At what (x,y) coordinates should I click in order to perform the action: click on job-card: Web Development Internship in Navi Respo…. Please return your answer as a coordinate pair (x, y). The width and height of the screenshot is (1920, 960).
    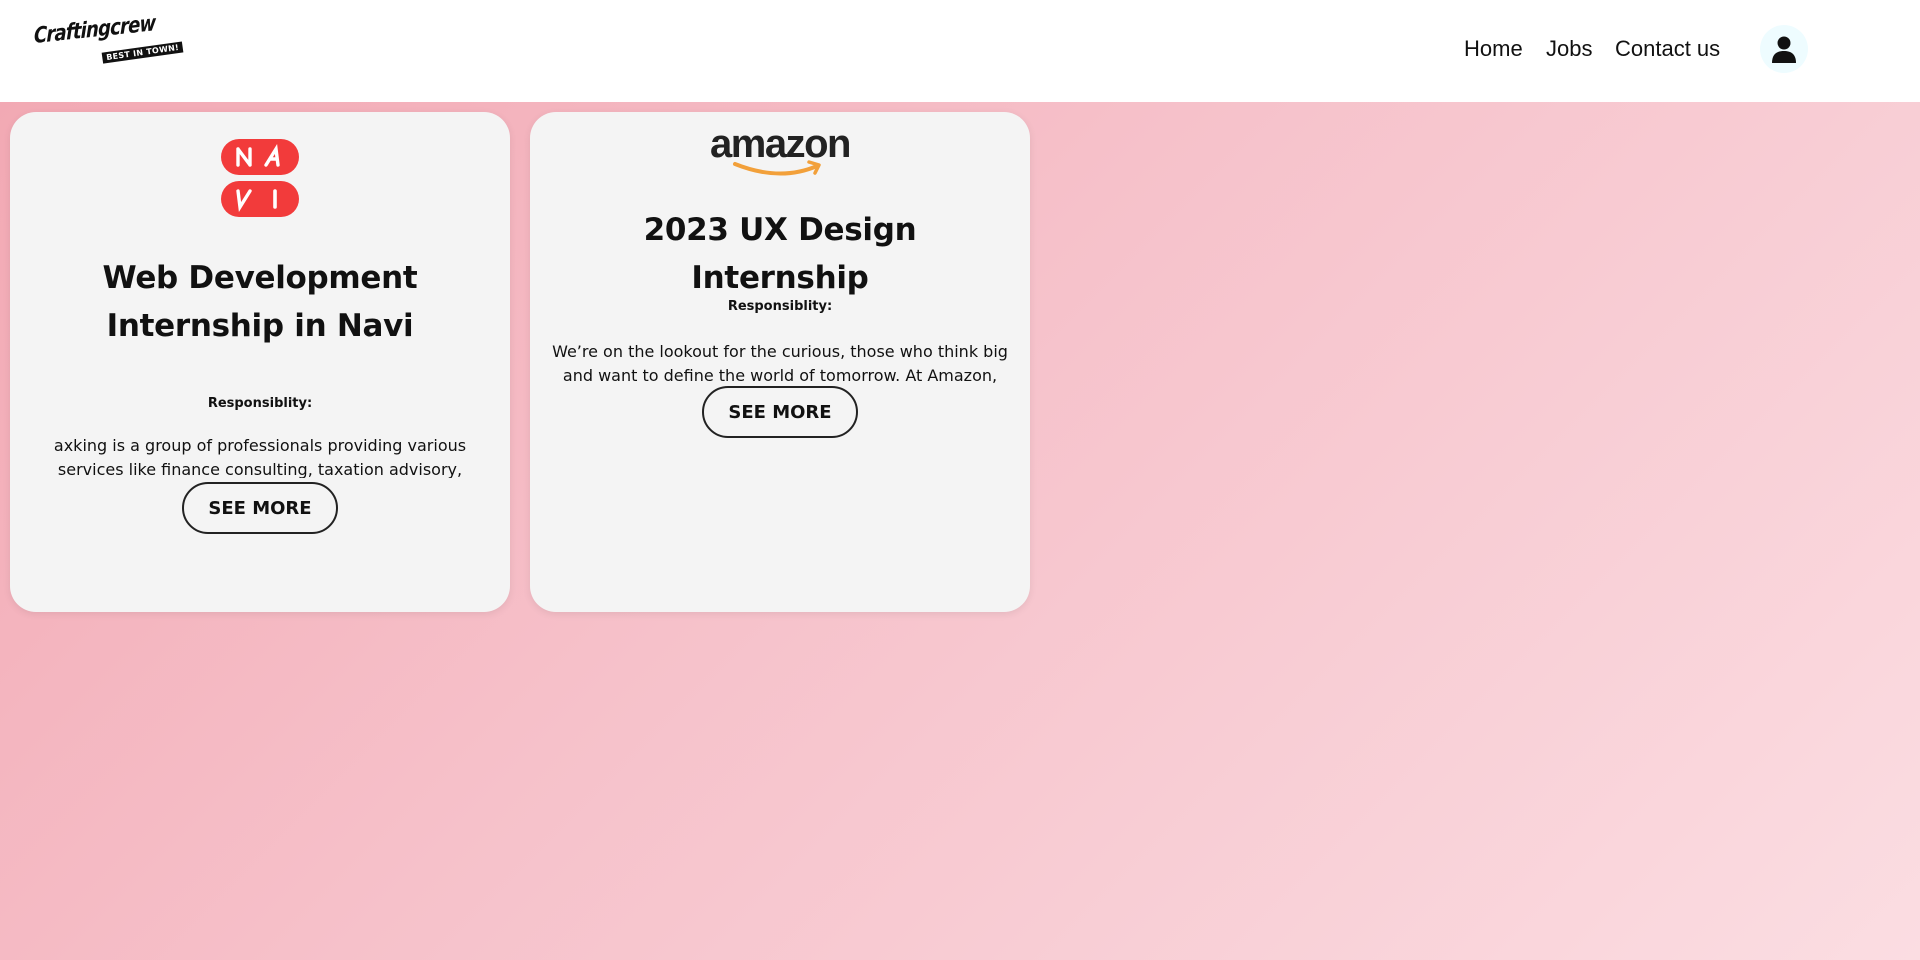
    Looking at the image, I should click on (260, 362).